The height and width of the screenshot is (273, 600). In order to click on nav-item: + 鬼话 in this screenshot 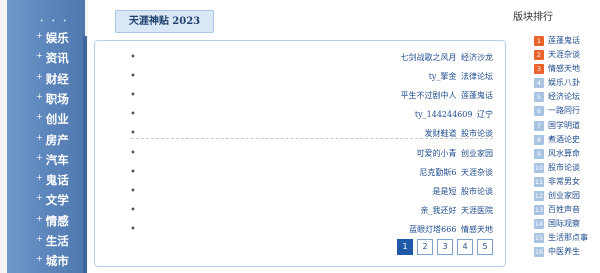, I will do `click(52, 180)`.